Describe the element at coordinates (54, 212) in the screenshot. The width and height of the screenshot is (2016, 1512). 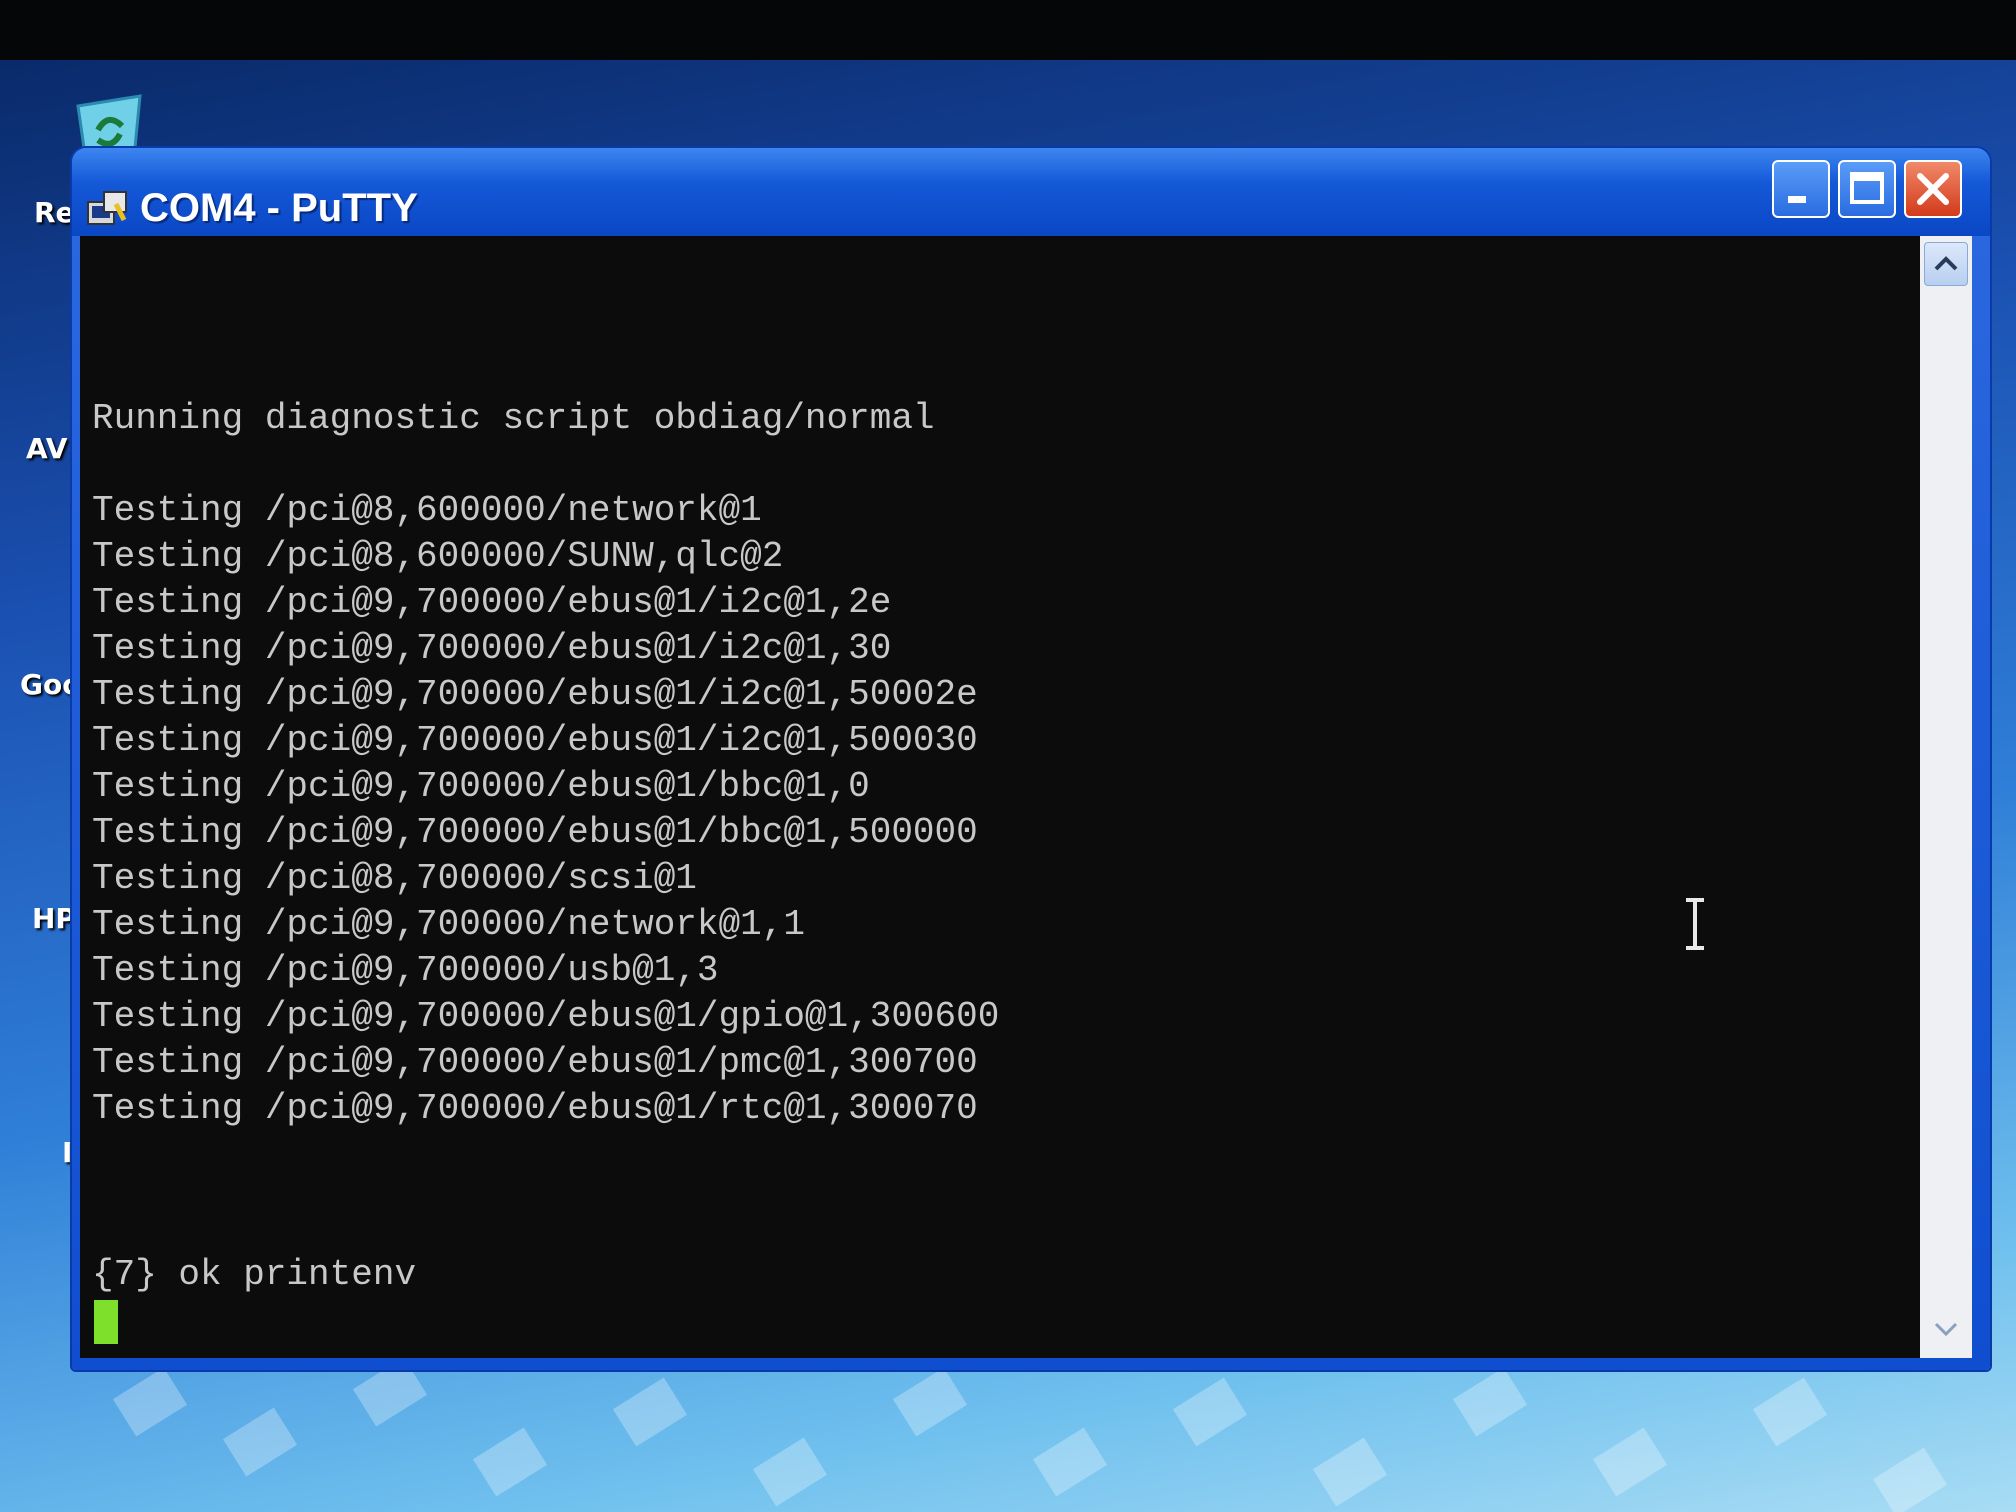
I see `desktop-icon-label: Re` at that location.